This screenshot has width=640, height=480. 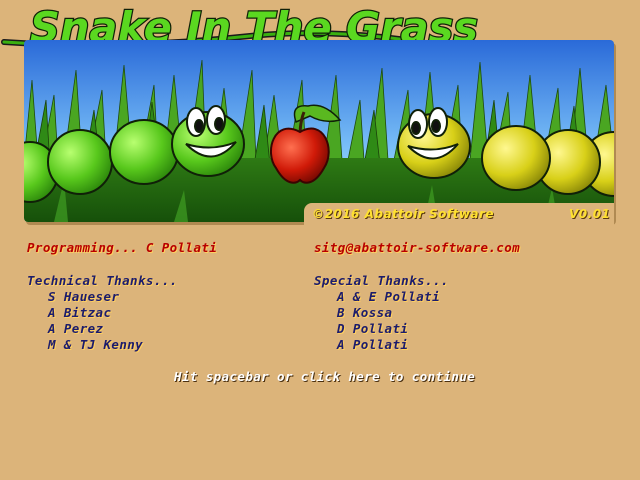 What do you see at coordinates (403, 214) in the screenshot?
I see `copyright-text: ©2016 Abattoir Software` at bounding box center [403, 214].